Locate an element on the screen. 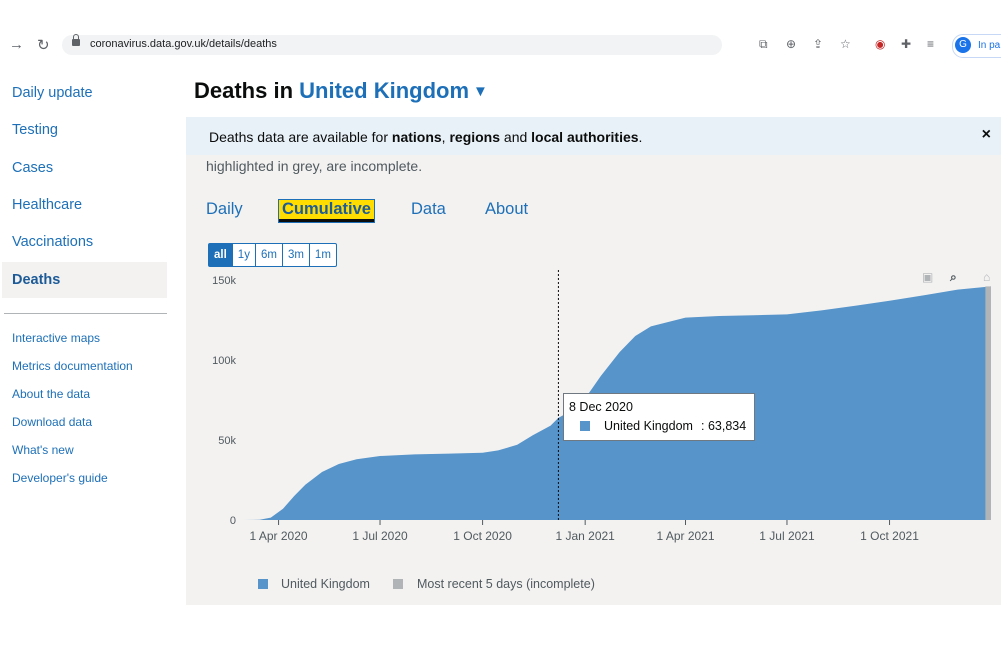 The width and height of the screenshot is (1001, 667). forward-arrow-icon: → is located at coordinates (16, 44).